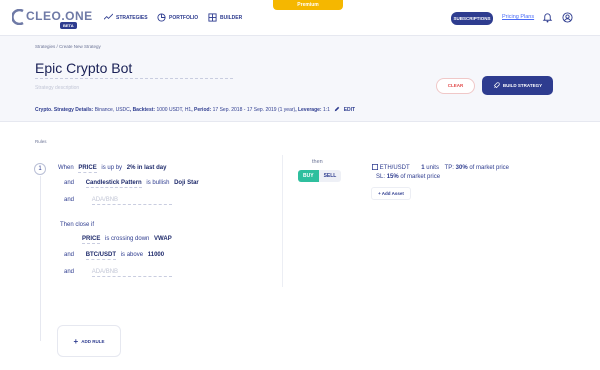  Describe the element at coordinates (161, 17) in the screenshot. I see `portfolio-icon` at that location.